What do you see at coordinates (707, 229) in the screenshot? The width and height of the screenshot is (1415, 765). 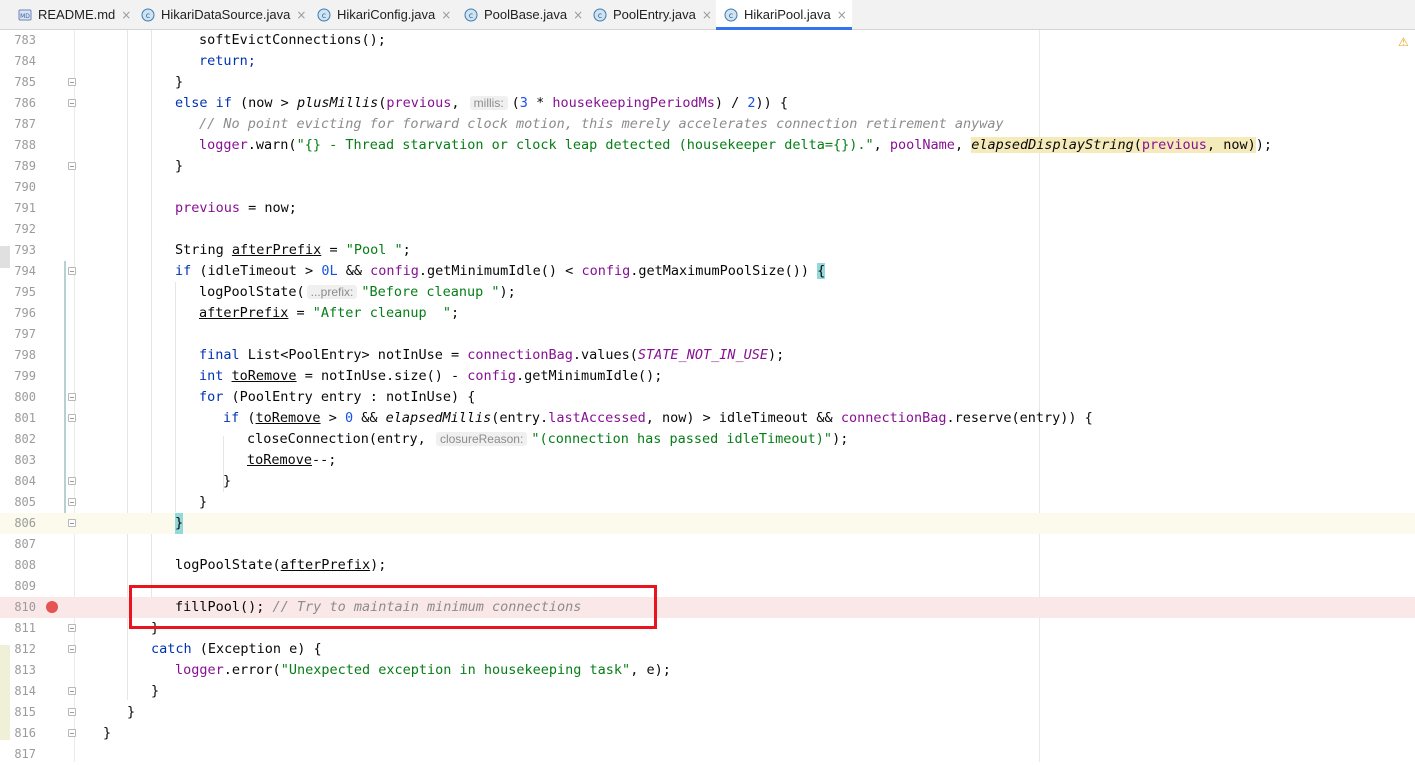 I see `code-line: 792` at bounding box center [707, 229].